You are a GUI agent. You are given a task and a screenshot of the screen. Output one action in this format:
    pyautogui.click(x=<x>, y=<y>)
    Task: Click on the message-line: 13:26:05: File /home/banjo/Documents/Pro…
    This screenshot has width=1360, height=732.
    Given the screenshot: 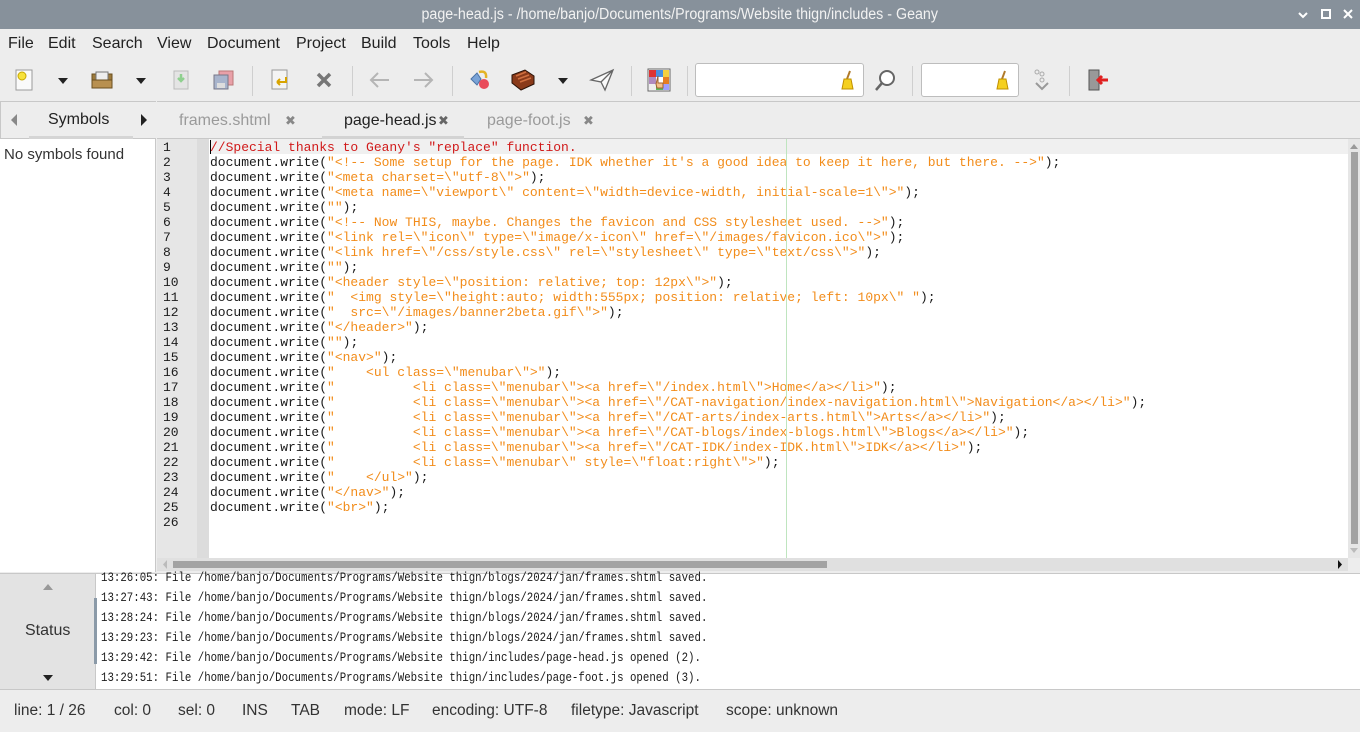 What is the action you would take?
    pyautogui.click(x=404, y=578)
    